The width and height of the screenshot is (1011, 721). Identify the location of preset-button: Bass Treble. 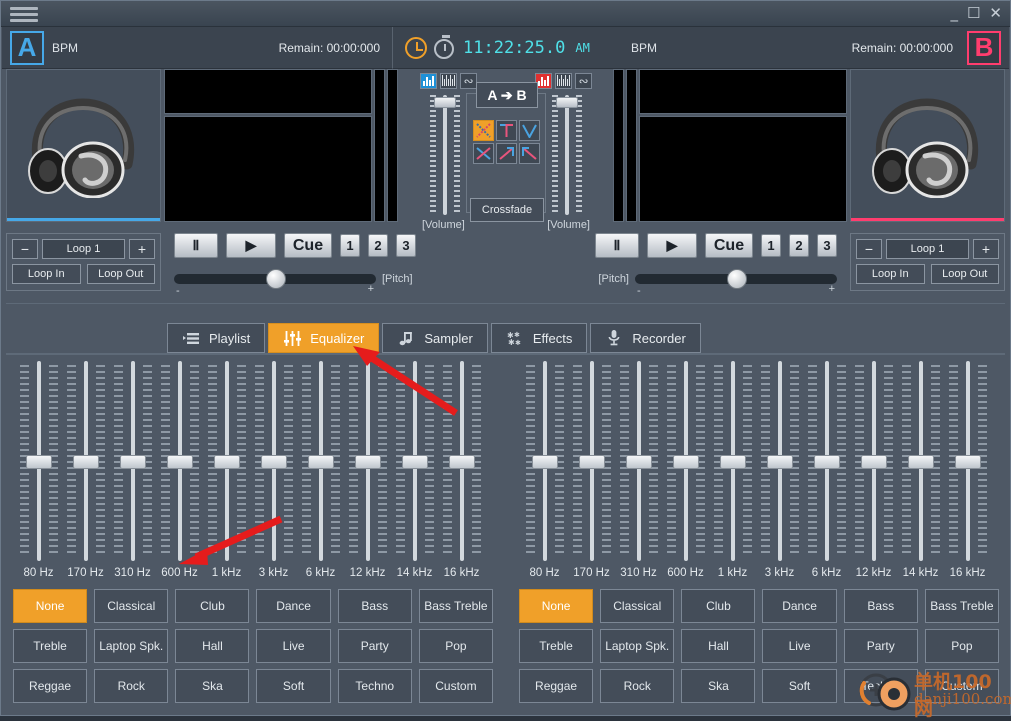
(961, 606).